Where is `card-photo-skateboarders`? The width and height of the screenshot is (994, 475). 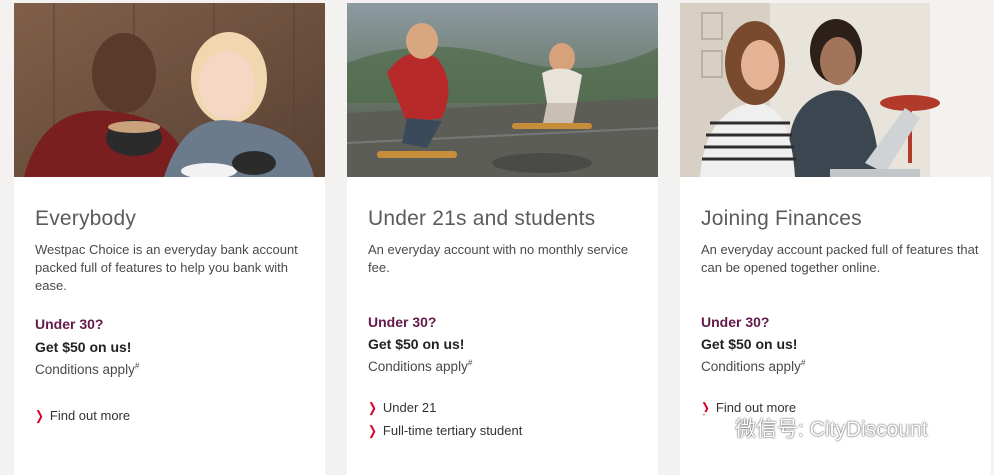
card-photo-skateboarders is located at coordinates (502, 90).